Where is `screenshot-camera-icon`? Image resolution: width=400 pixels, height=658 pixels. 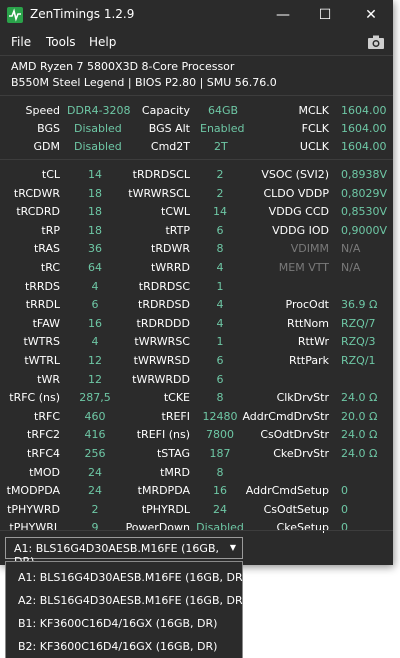
screenshot-camera-icon is located at coordinates (376, 42).